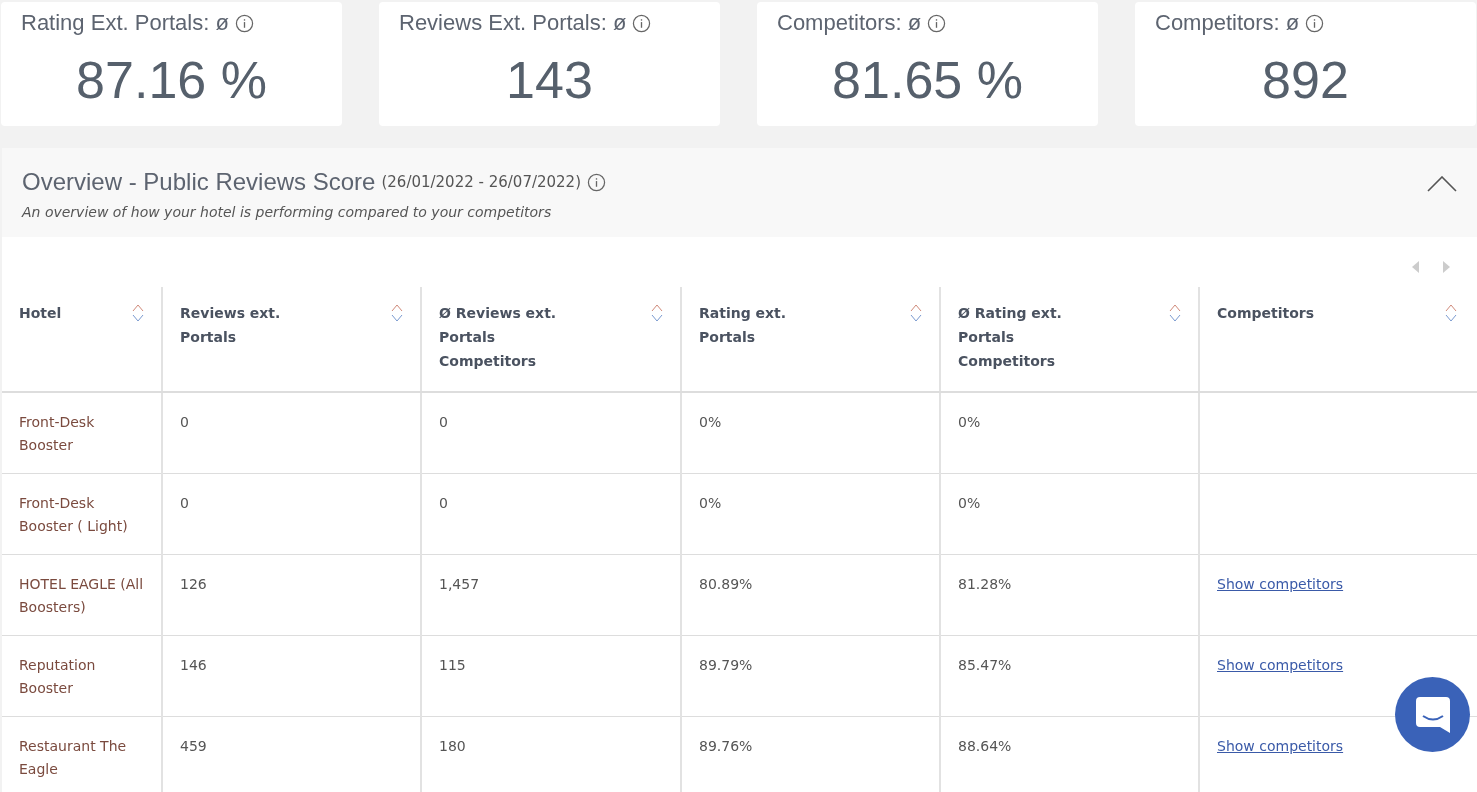 This screenshot has width=1477, height=792. What do you see at coordinates (1068, 339) in the screenshot?
I see `column-header: Ø Rating ext. Portals Competitors` at bounding box center [1068, 339].